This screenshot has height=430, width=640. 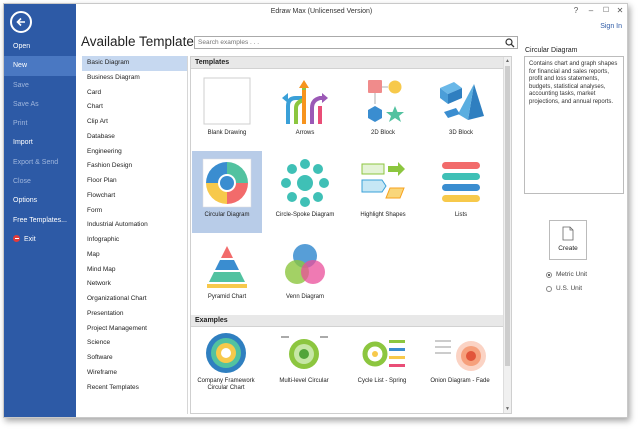 What do you see at coordinates (134, 358) in the screenshot?
I see `category-item: Software` at bounding box center [134, 358].